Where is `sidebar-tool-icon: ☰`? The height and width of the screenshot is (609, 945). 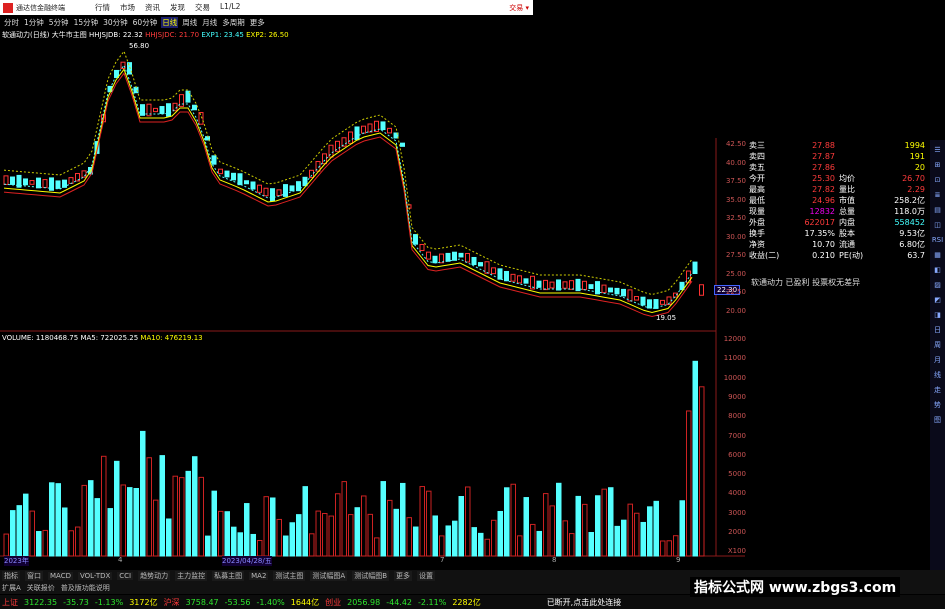 sidebar-tool-icon: ☰ is located at coordinates (938, 150).